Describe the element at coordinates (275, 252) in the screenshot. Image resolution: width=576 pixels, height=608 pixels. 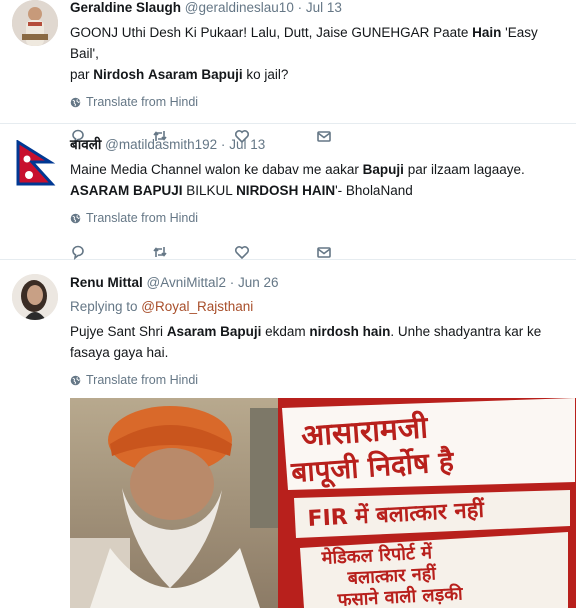
I see `like-button` at that location.